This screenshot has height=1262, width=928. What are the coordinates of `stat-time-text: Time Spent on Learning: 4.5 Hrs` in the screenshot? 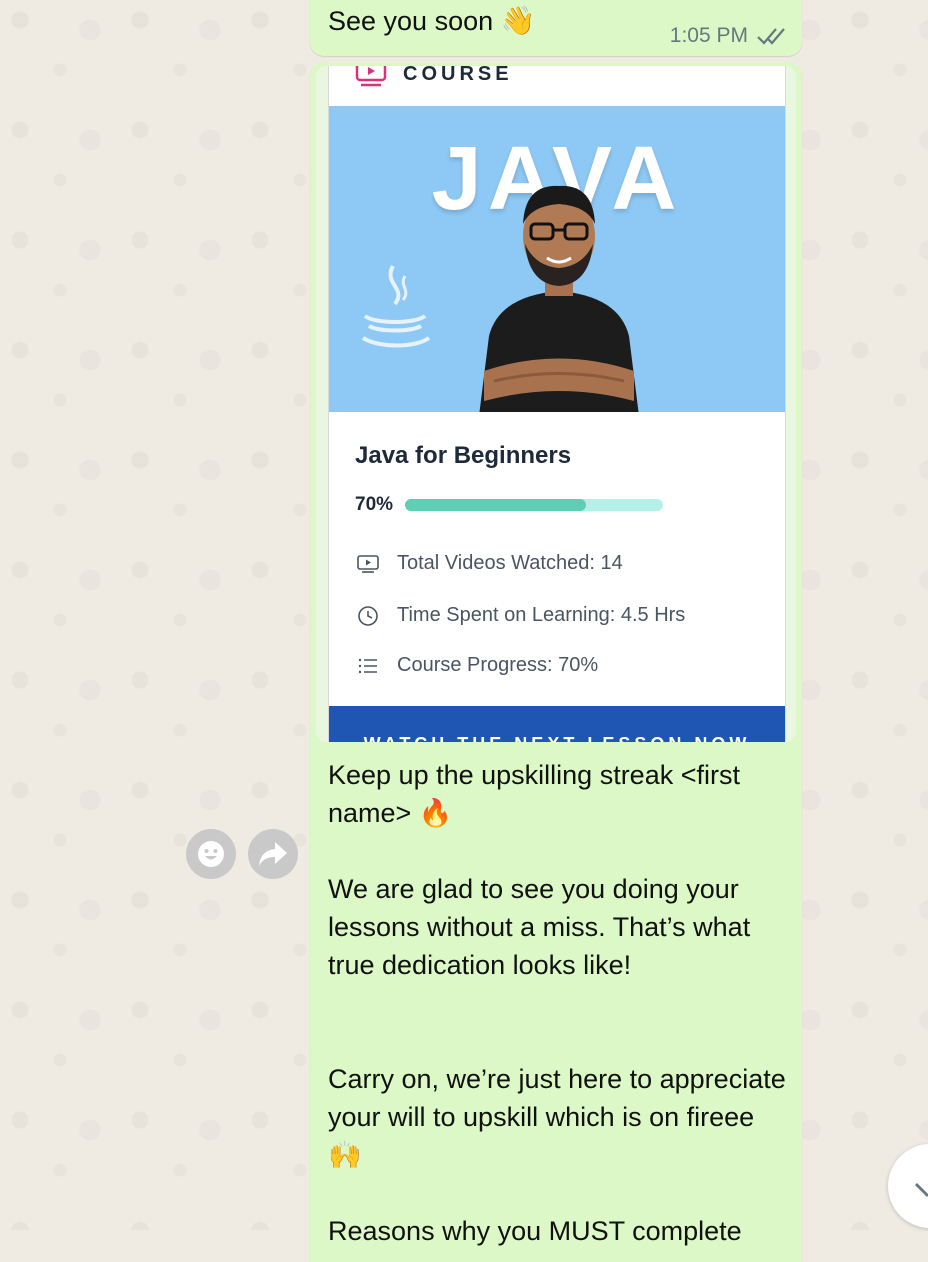 It's located at (541, 615).